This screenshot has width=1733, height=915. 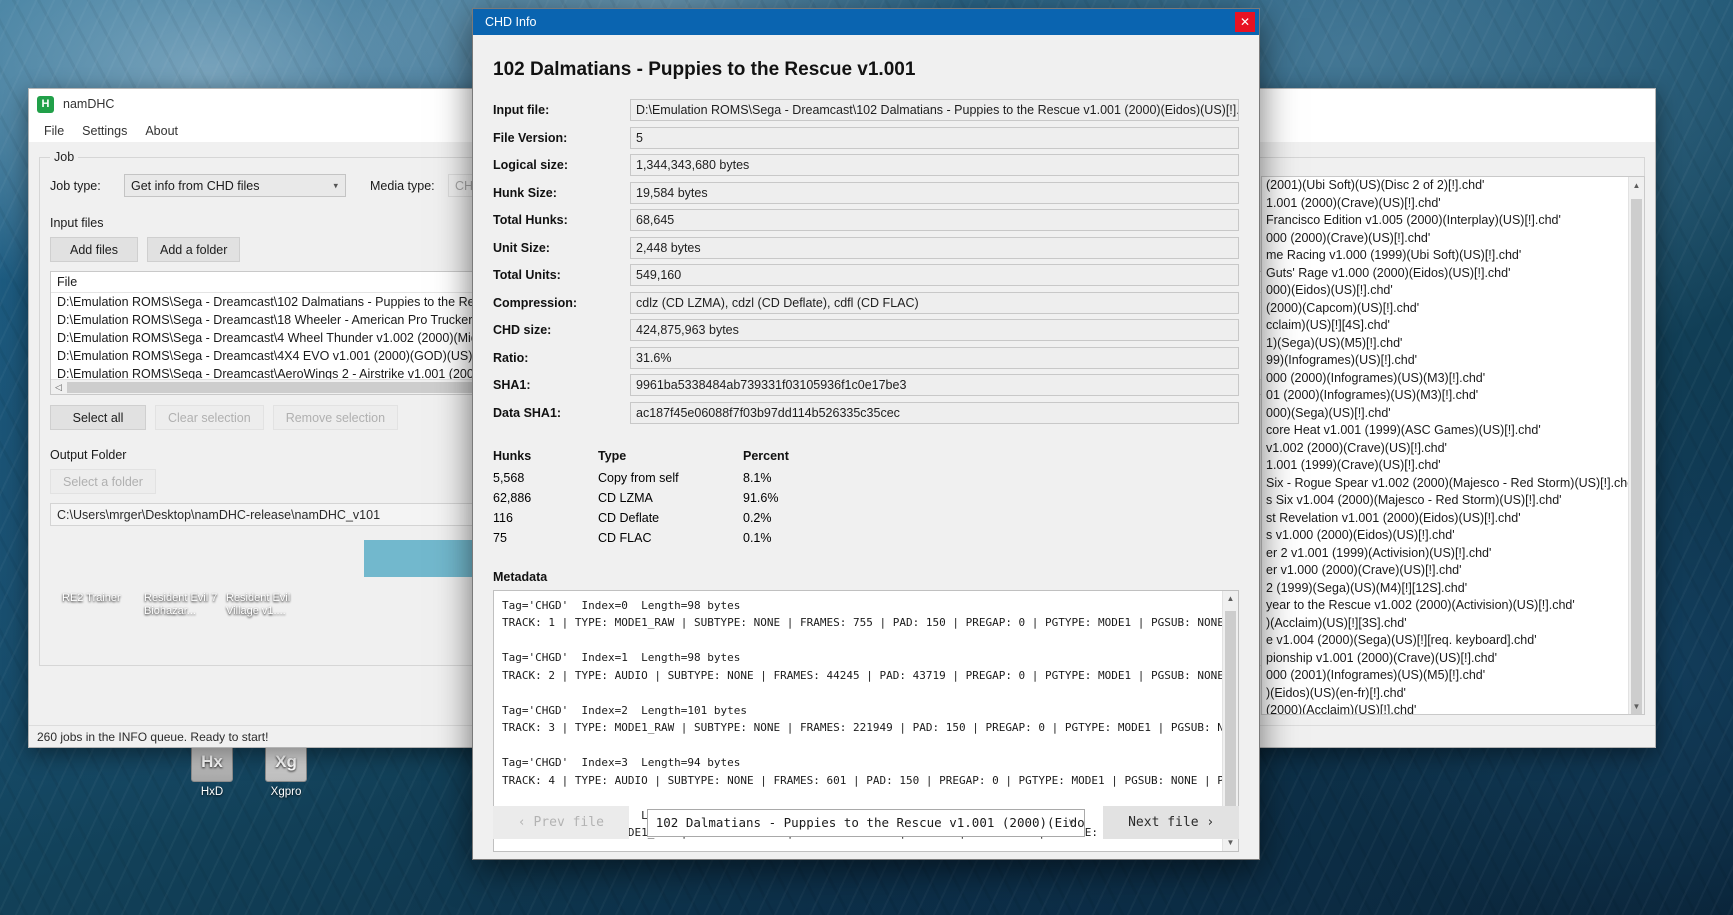 What do you see at coordinates (1453, 361) in the screenshot?
I see `list-item: 99)(Infogrames)(US)[!].chd'` at bounding box center [1453, 361].